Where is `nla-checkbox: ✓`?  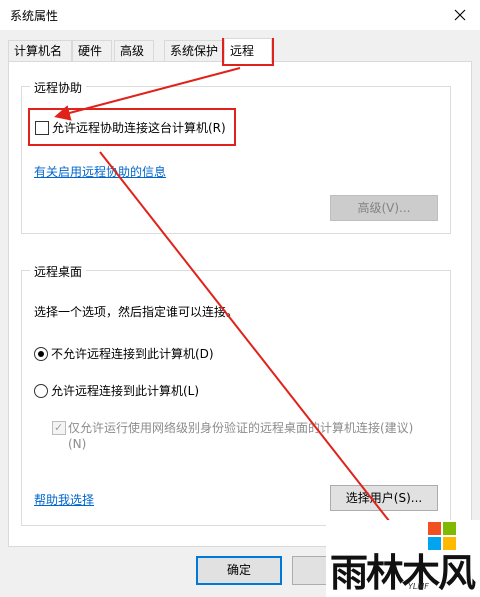 nla-checkbox: ✓ is located at coordinates (59, 428).